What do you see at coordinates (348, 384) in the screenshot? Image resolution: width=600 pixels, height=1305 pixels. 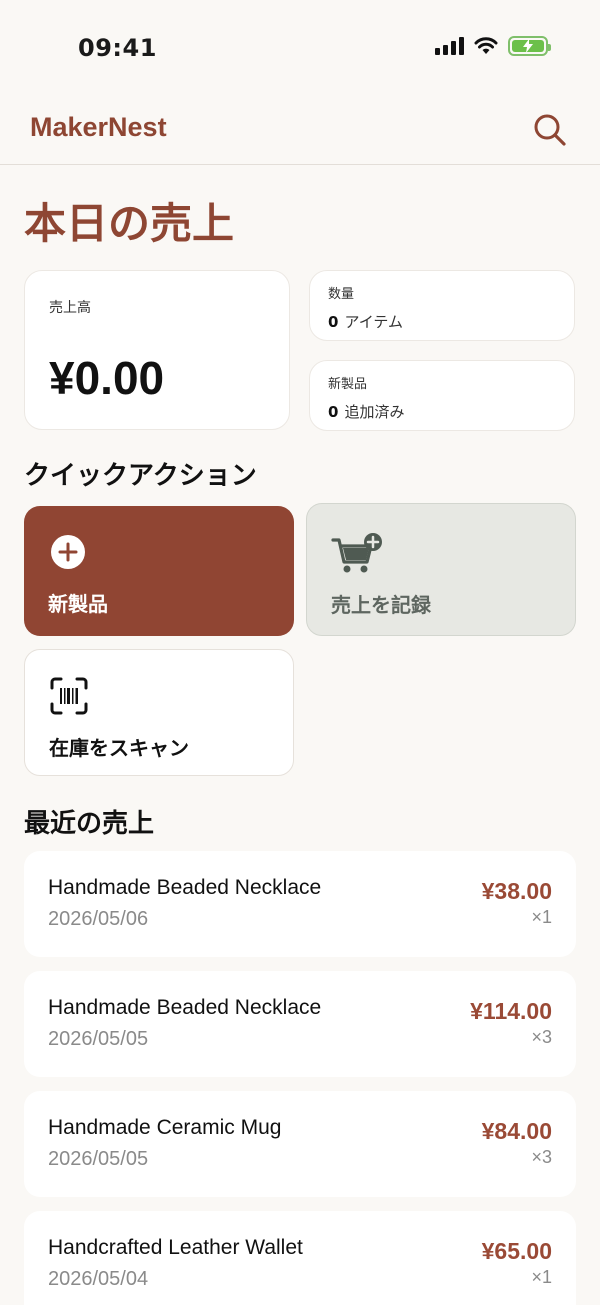 I see `new-products-label: 新製品` at bounding box center [348, 384].